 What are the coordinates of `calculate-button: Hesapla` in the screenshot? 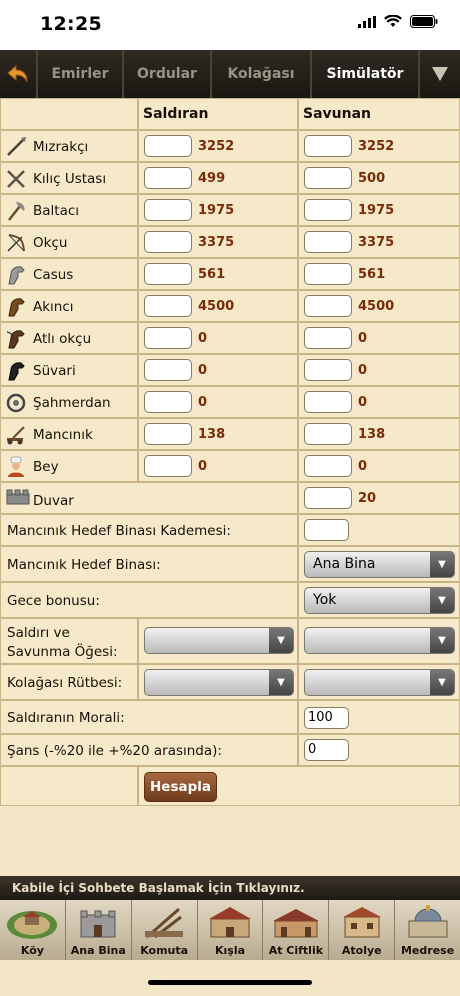 It's located at (180, 787).